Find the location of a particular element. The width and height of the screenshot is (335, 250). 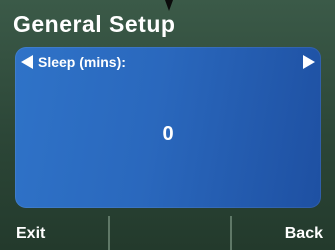

top-notch-indicator is located at coordinates (169, 5).